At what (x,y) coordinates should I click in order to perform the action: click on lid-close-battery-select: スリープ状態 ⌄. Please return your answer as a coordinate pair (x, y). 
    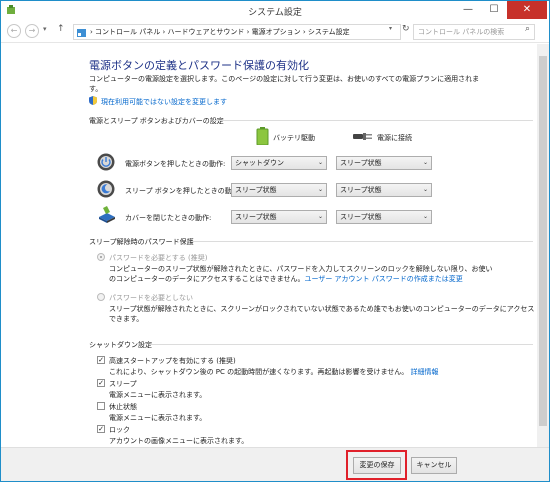
    Looking at the image, I should click on (279, 217).